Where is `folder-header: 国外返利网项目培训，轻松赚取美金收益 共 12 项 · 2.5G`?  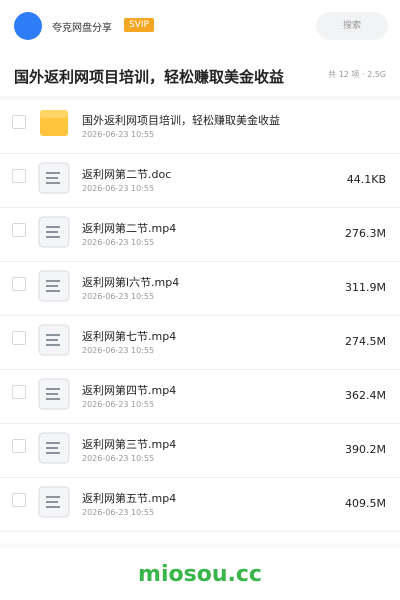 folder-header: 国外返利网项目培训，轻松赚取美金收益 共 12 项 · 2.5G is located at coordinates (200, 74).